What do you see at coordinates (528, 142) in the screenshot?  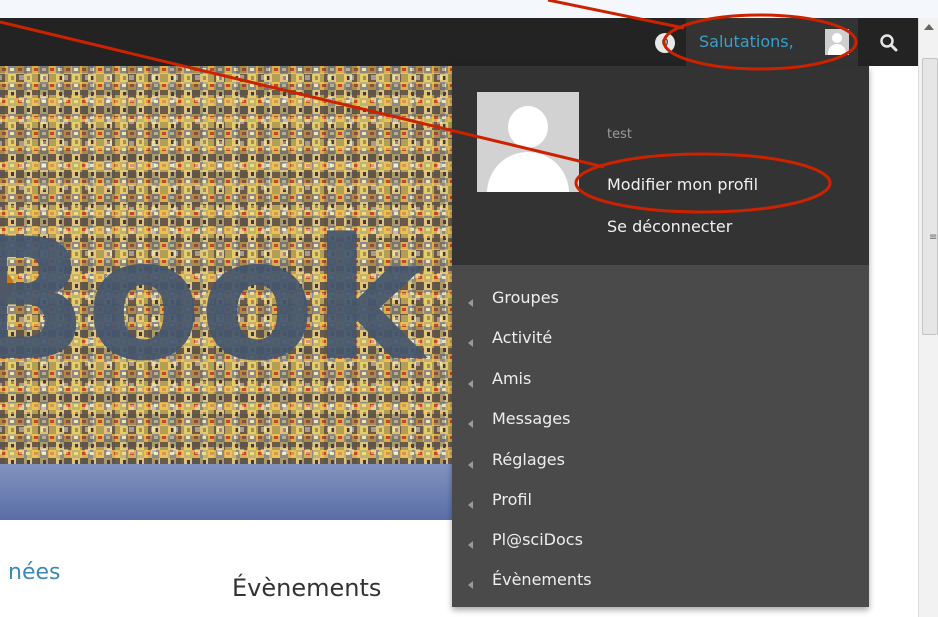 I see `profile-avatar` at bounding box center [528, 142].